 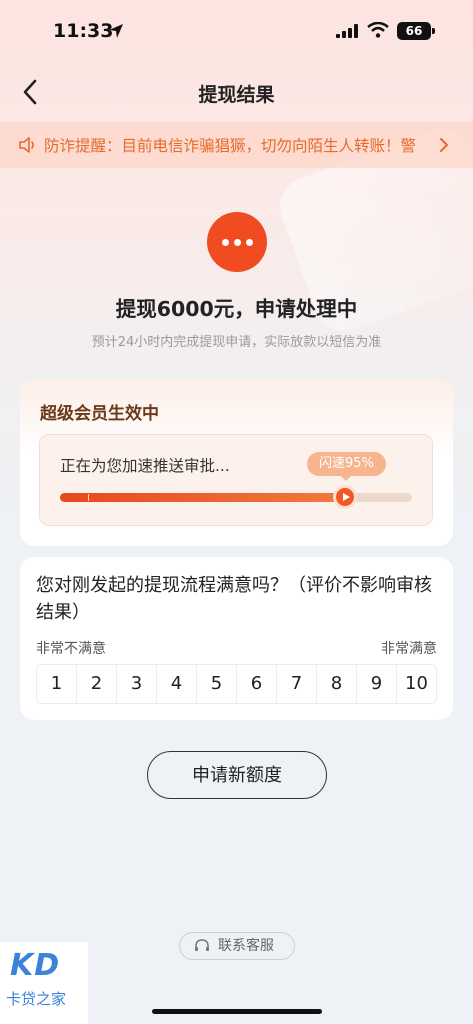 What do you see at coordinates (236, 309) in the screenshot?
I see `result-headline: 提现6000元，申请处理中` at bounding box center [236, 309].